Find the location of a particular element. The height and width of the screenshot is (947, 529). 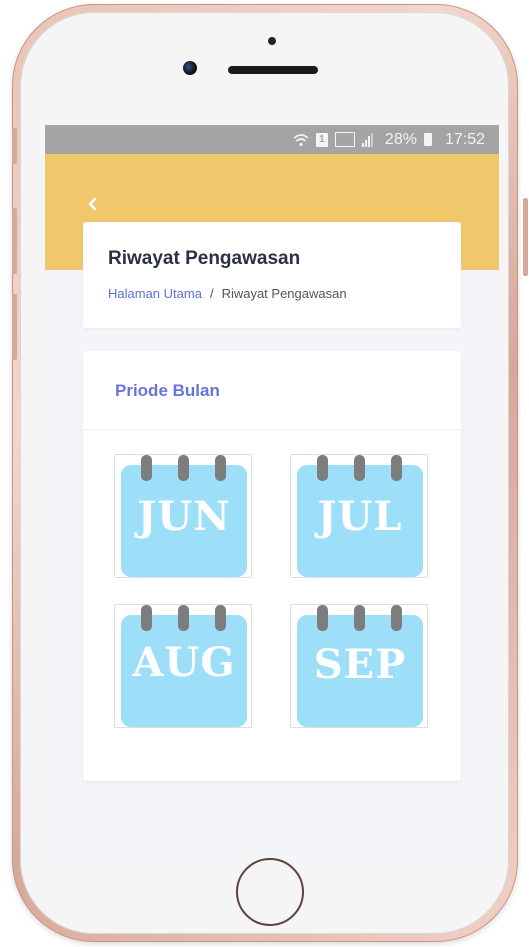

battery-icon is located at coordinates (430, 139).